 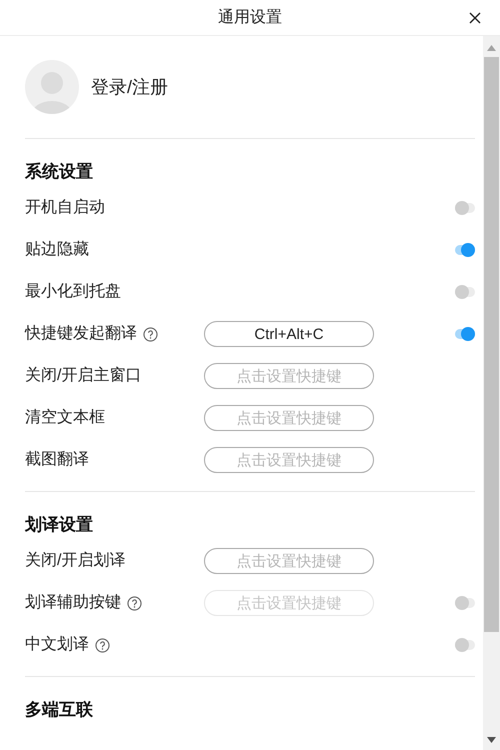 I want to click on scrollbar-thumb, so click(x=491, y=344).